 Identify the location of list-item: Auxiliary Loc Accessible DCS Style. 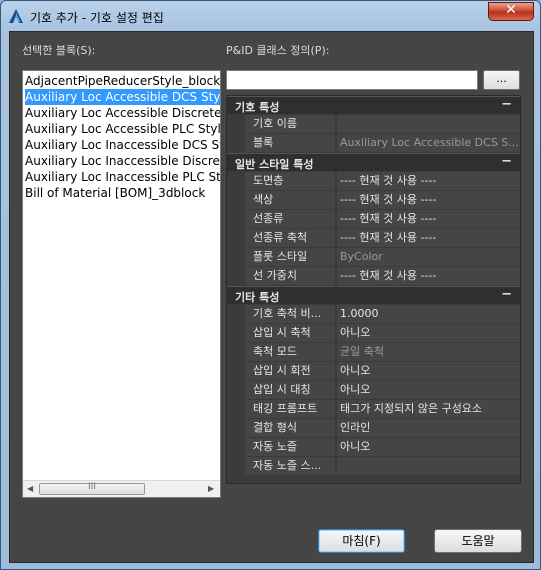
(122, 97).